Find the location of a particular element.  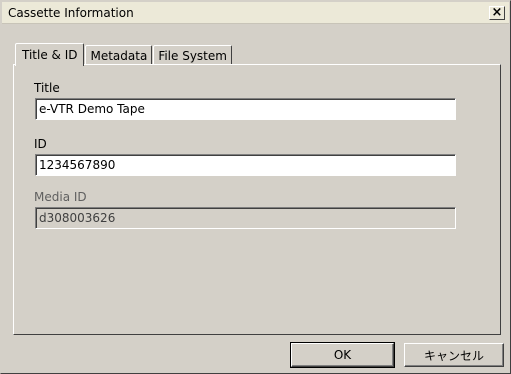

tab-label: File System is located at coordinates (192, 55).